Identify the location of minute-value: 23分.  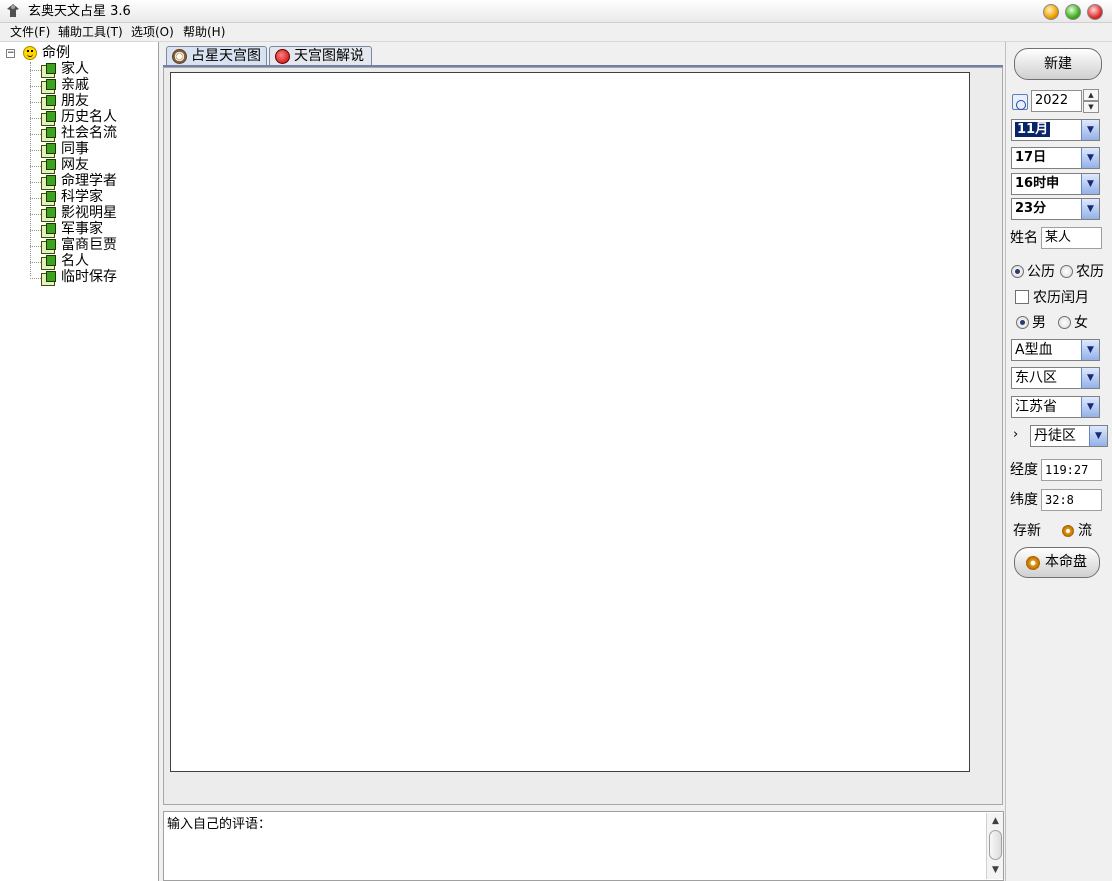
(1031, 208).